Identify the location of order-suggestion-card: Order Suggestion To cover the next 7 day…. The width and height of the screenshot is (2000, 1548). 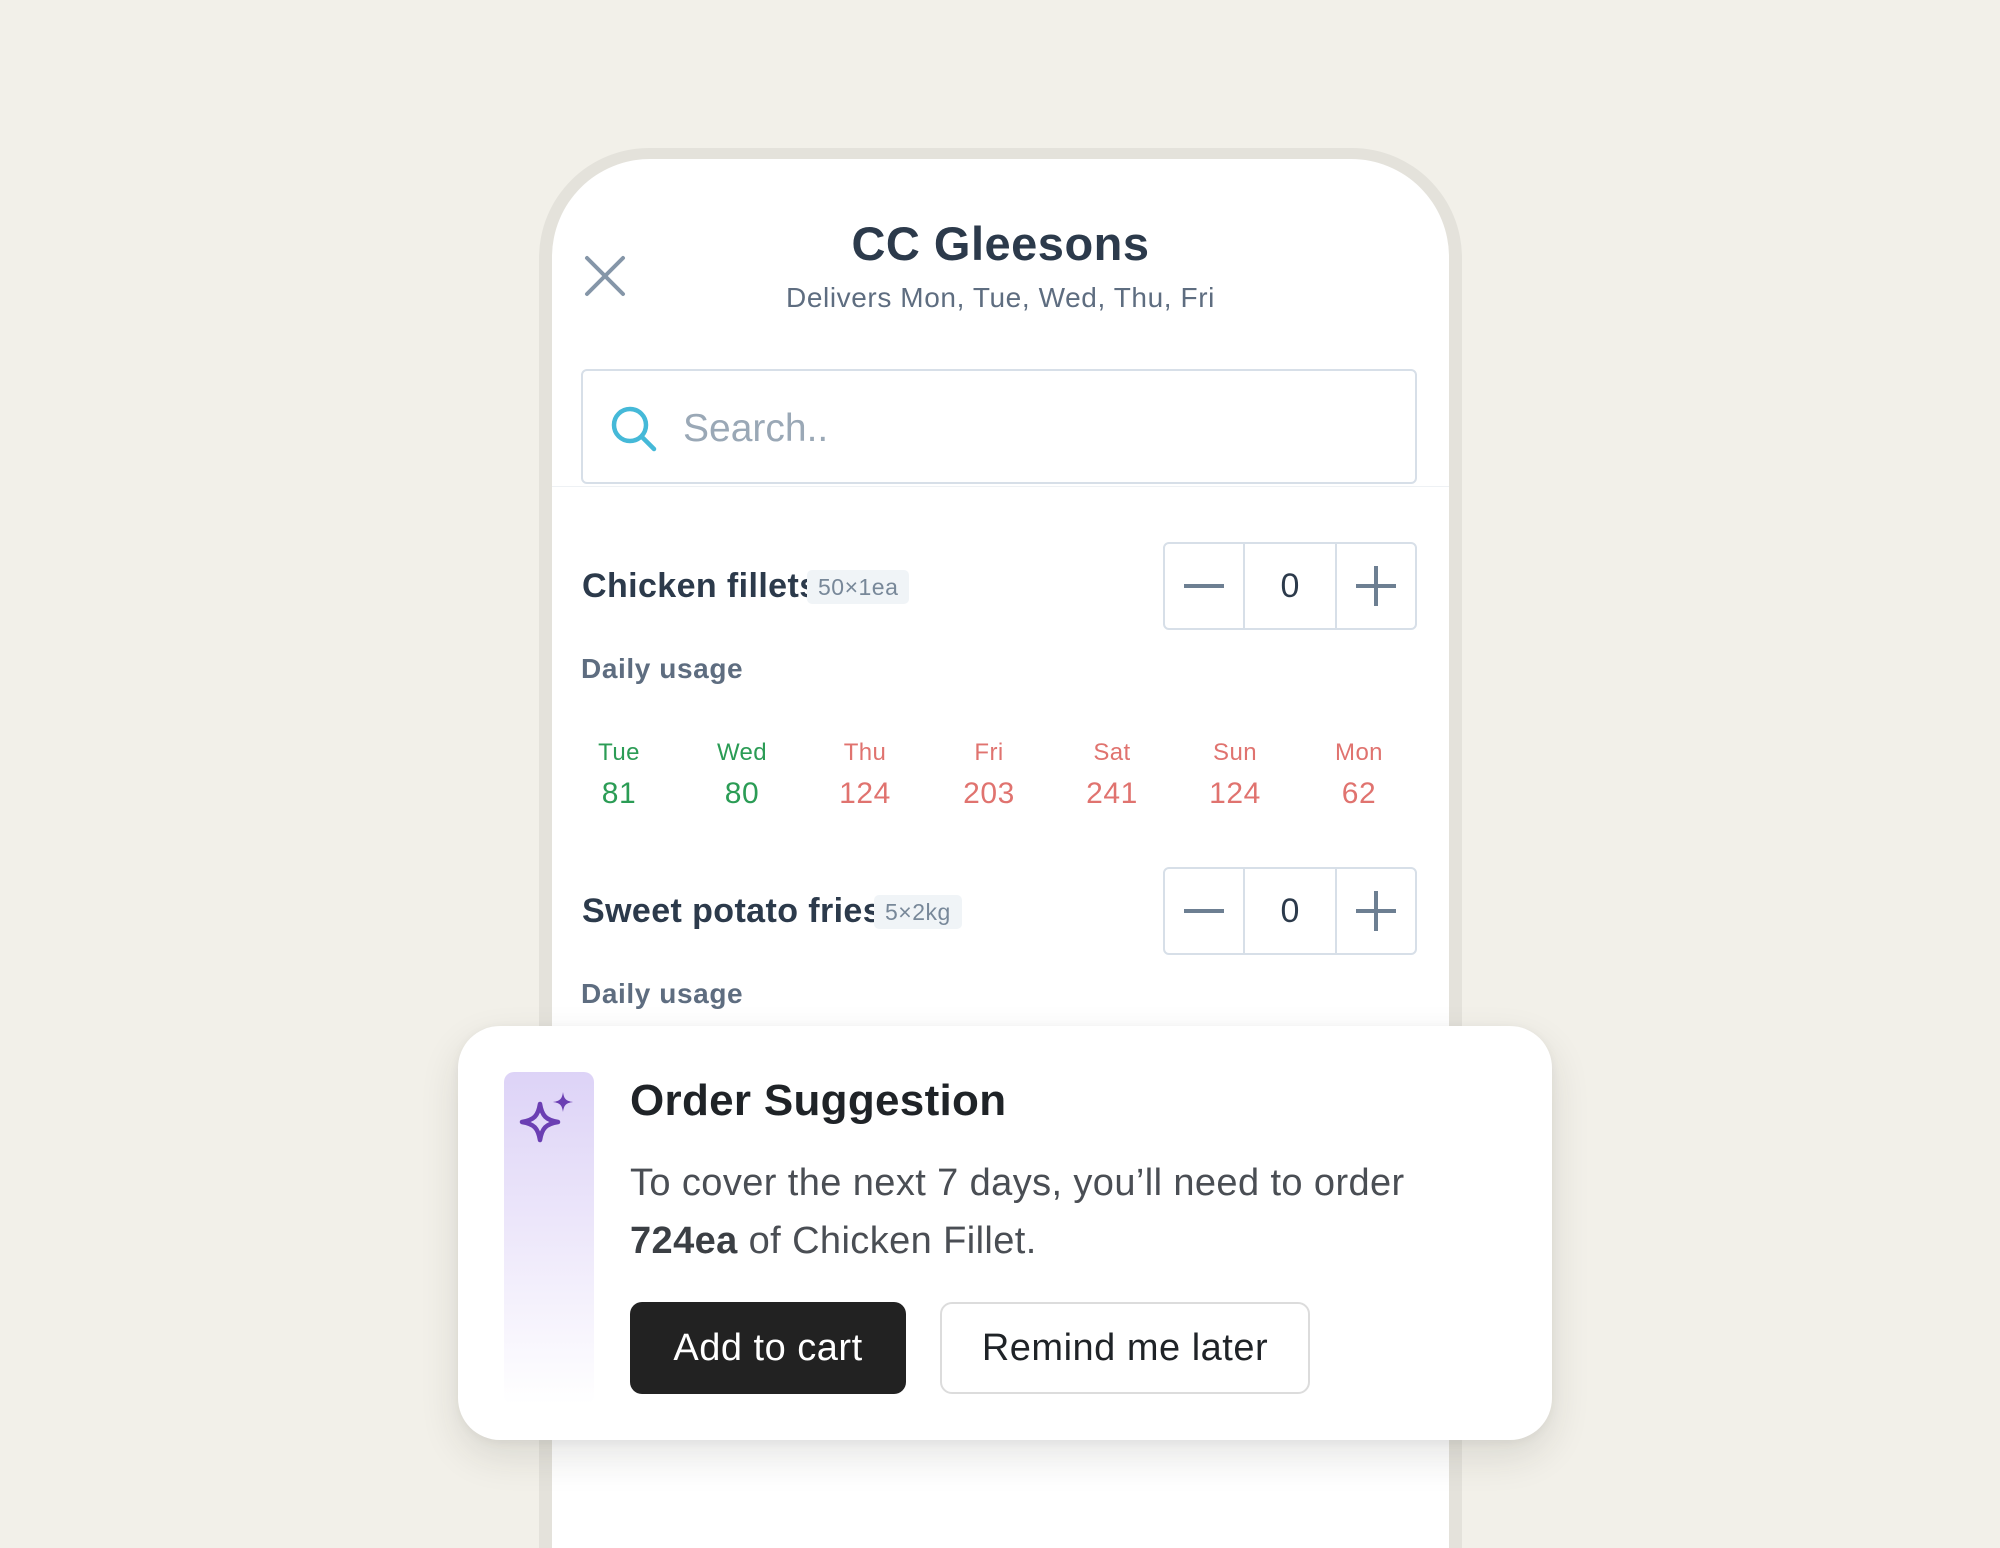
(1005, 1233).